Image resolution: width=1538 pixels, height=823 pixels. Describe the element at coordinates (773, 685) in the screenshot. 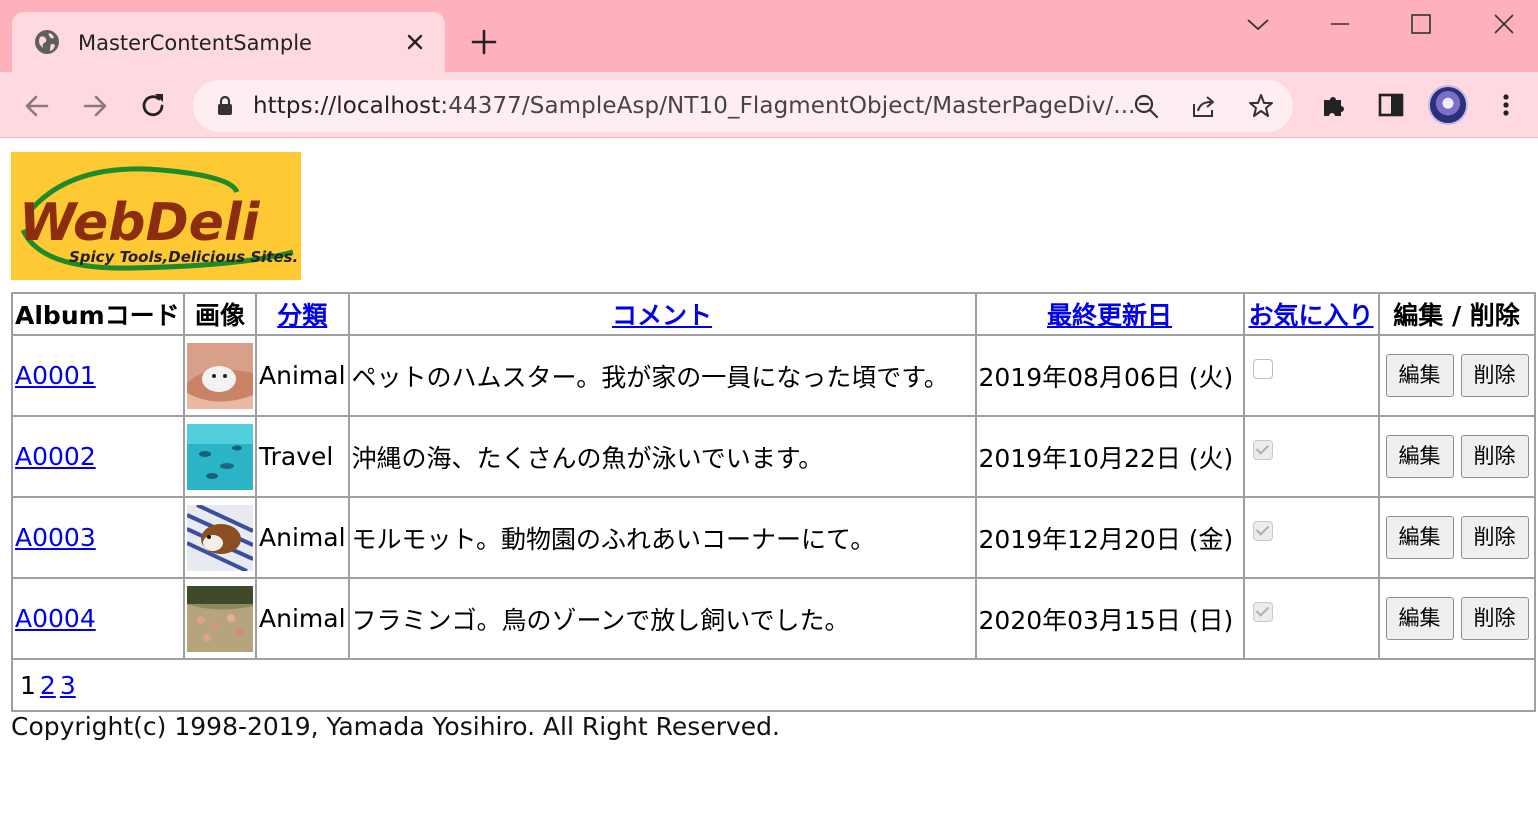

I see `pager-row: 123` at that location.